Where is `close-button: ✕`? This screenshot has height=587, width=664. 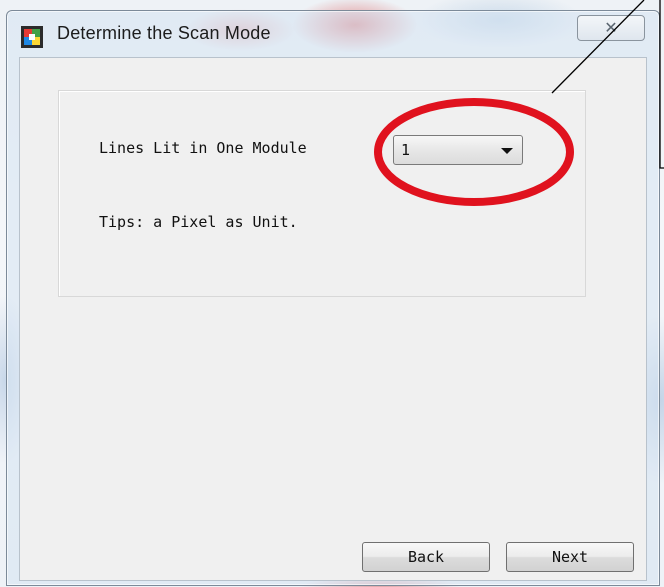 close-button: ✕ is located at coordinates (611, 28).